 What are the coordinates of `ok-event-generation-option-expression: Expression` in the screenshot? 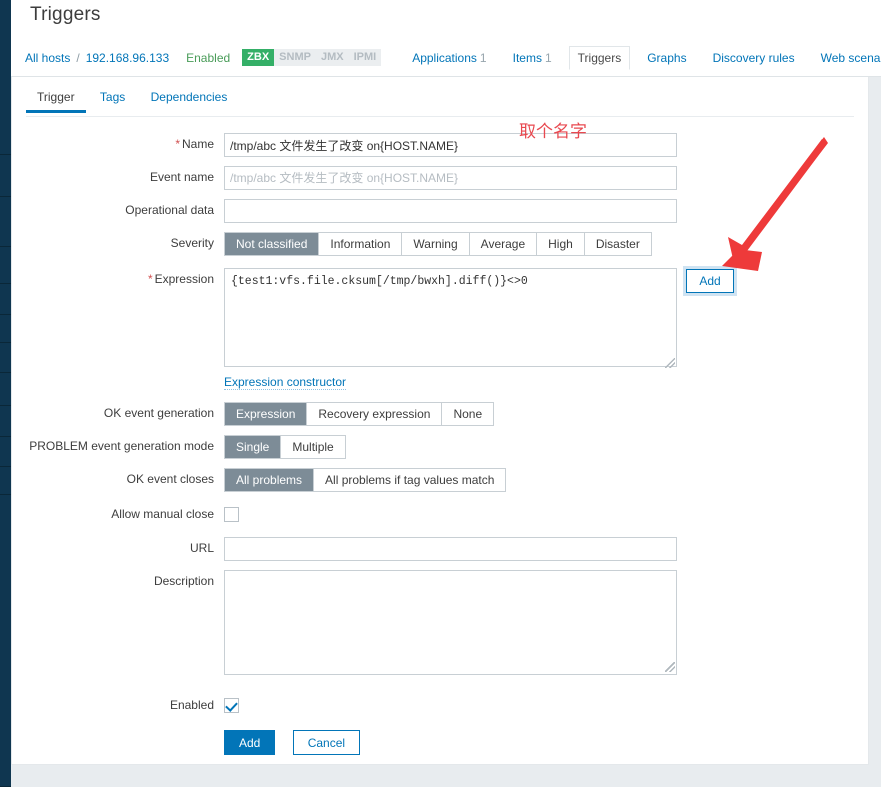 It's located at (266, 414).